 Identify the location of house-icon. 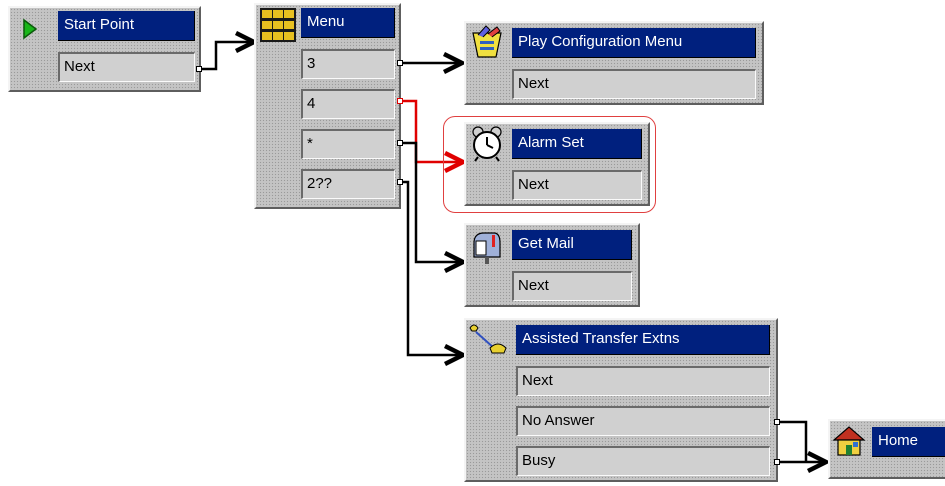
(849, 441).